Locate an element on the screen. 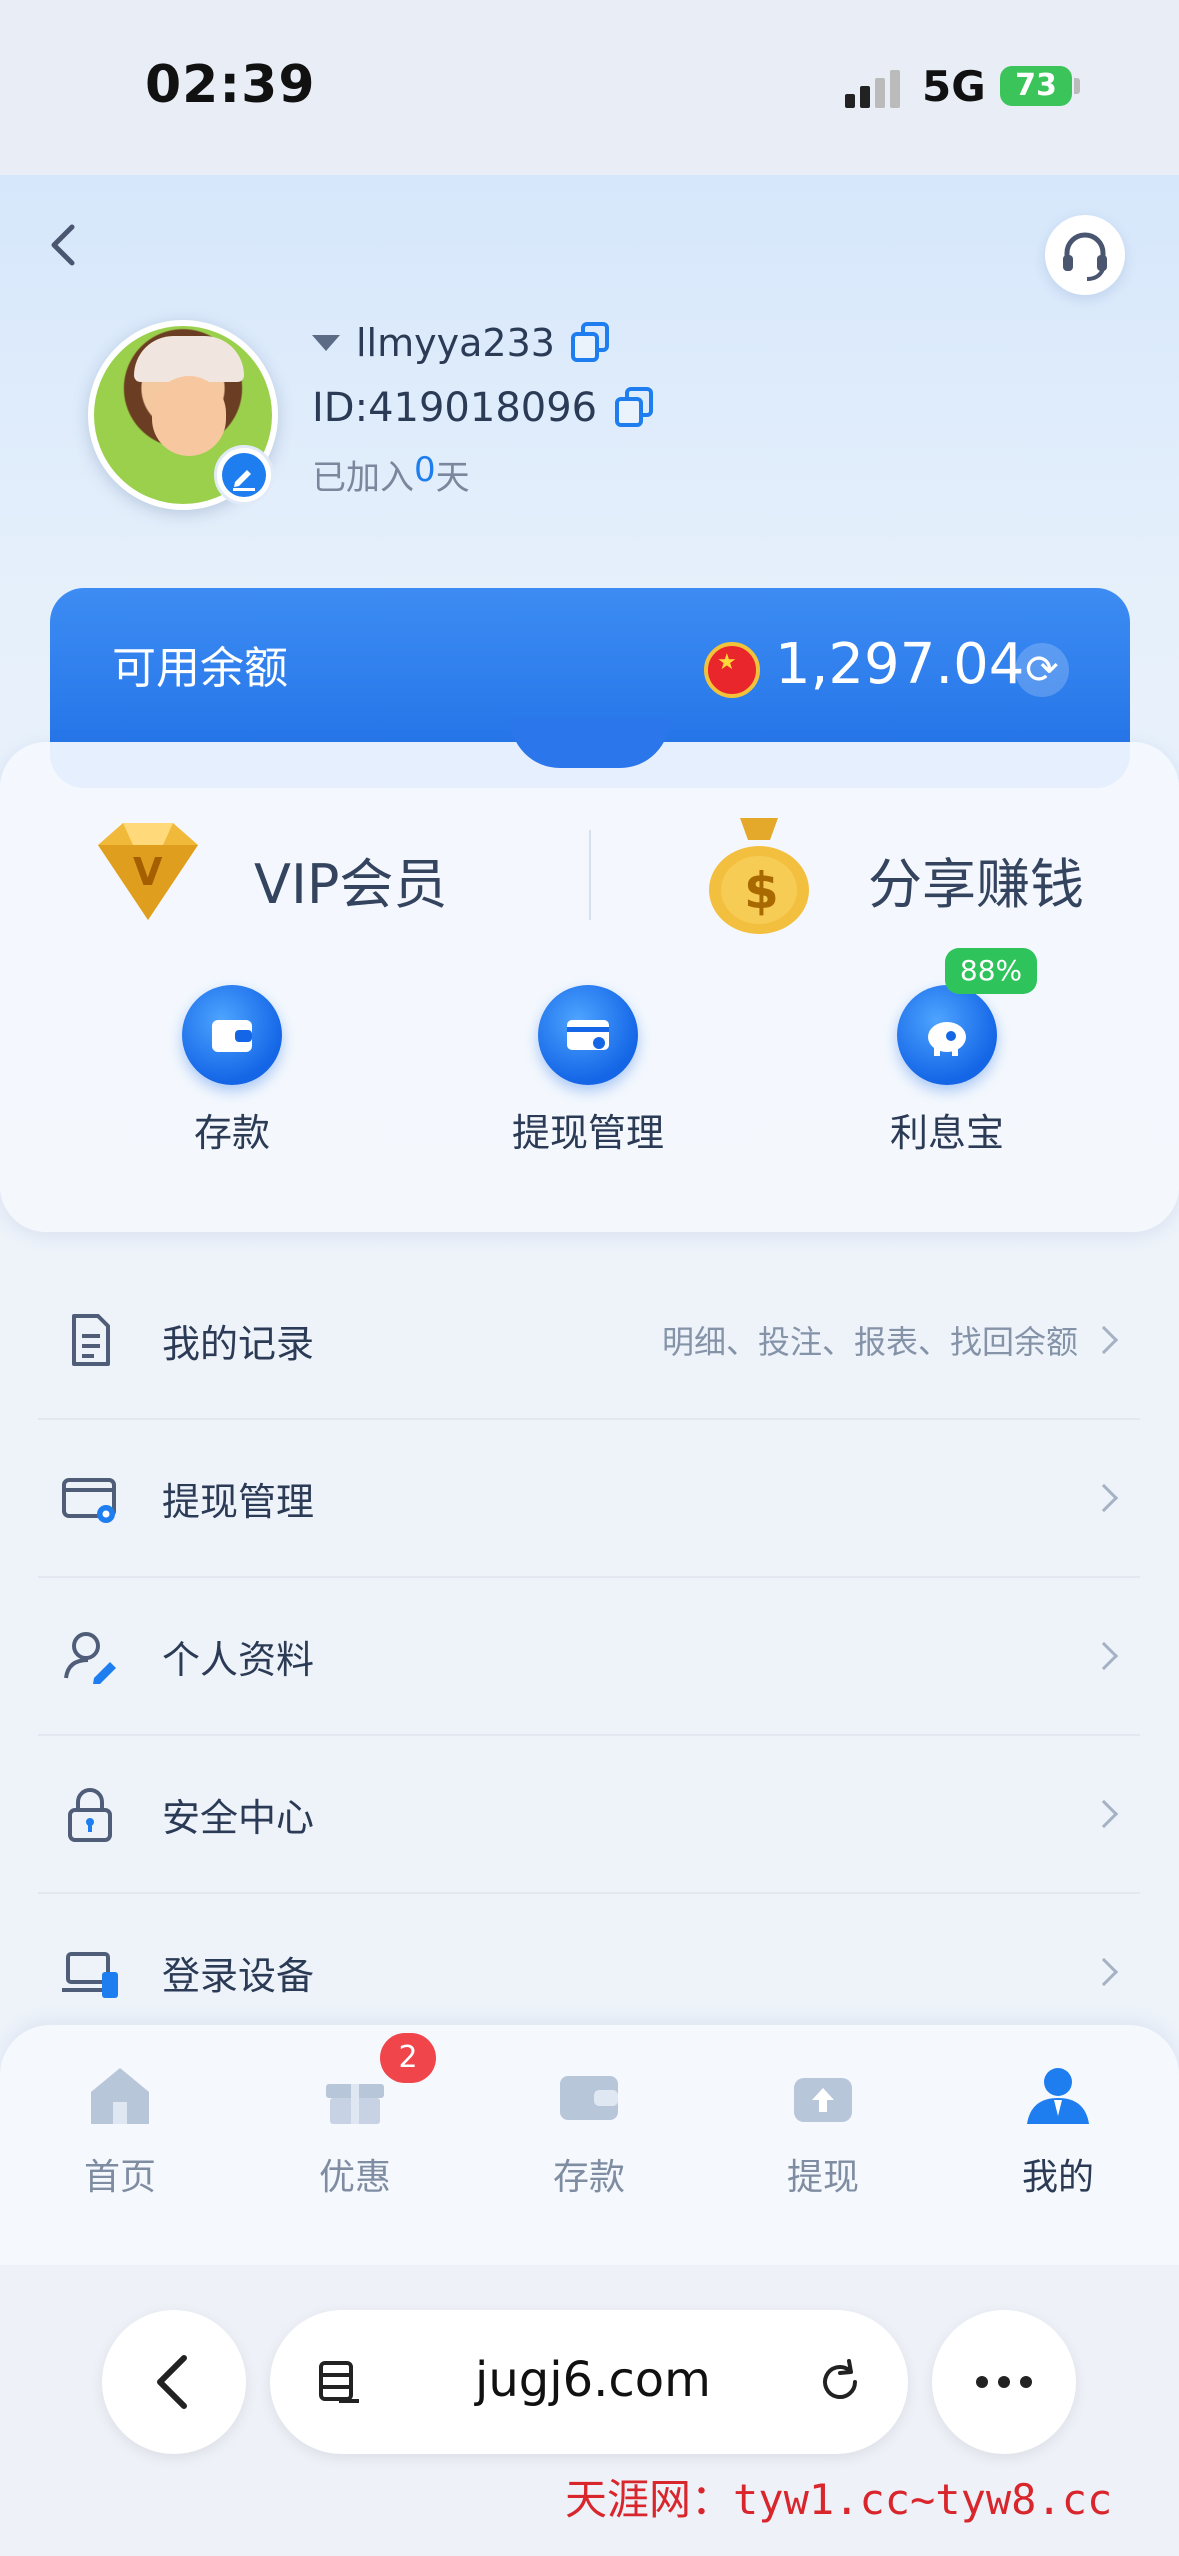 Image resolution: width=1179 pixels, height=2556 pixels. piggy-bank-icon is located at coordinates (947, 1039).